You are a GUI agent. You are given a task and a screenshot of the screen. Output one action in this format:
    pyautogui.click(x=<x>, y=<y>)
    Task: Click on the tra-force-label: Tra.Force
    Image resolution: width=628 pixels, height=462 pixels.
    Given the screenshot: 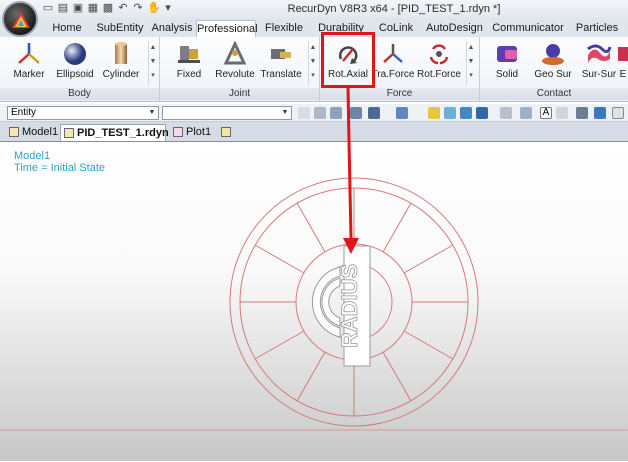 What is the action you would take?
    pyautogui.click(x=393, y=74)
    